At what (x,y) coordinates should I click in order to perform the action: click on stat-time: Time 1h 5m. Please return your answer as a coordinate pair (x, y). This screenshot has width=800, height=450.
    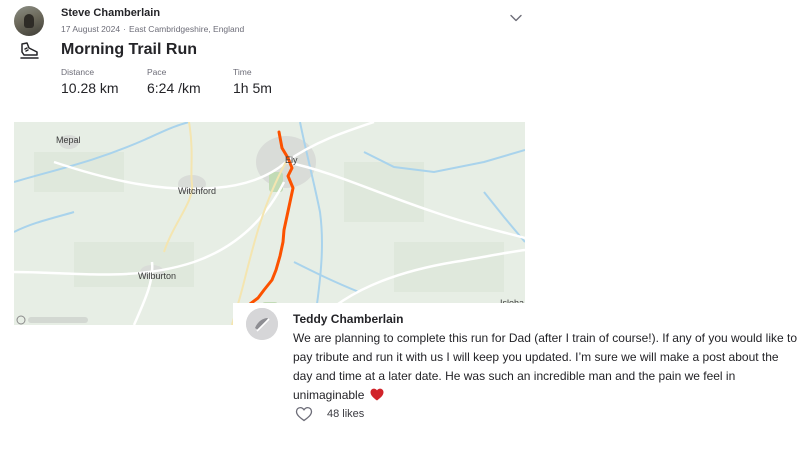
    Looking at the image, I should click on (252, 81).